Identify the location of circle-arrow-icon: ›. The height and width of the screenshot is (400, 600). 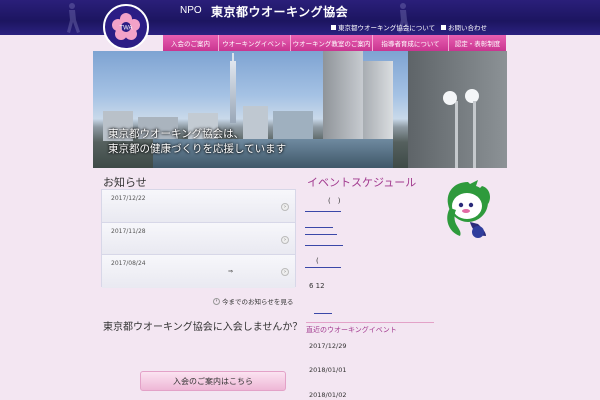
(216, 301).